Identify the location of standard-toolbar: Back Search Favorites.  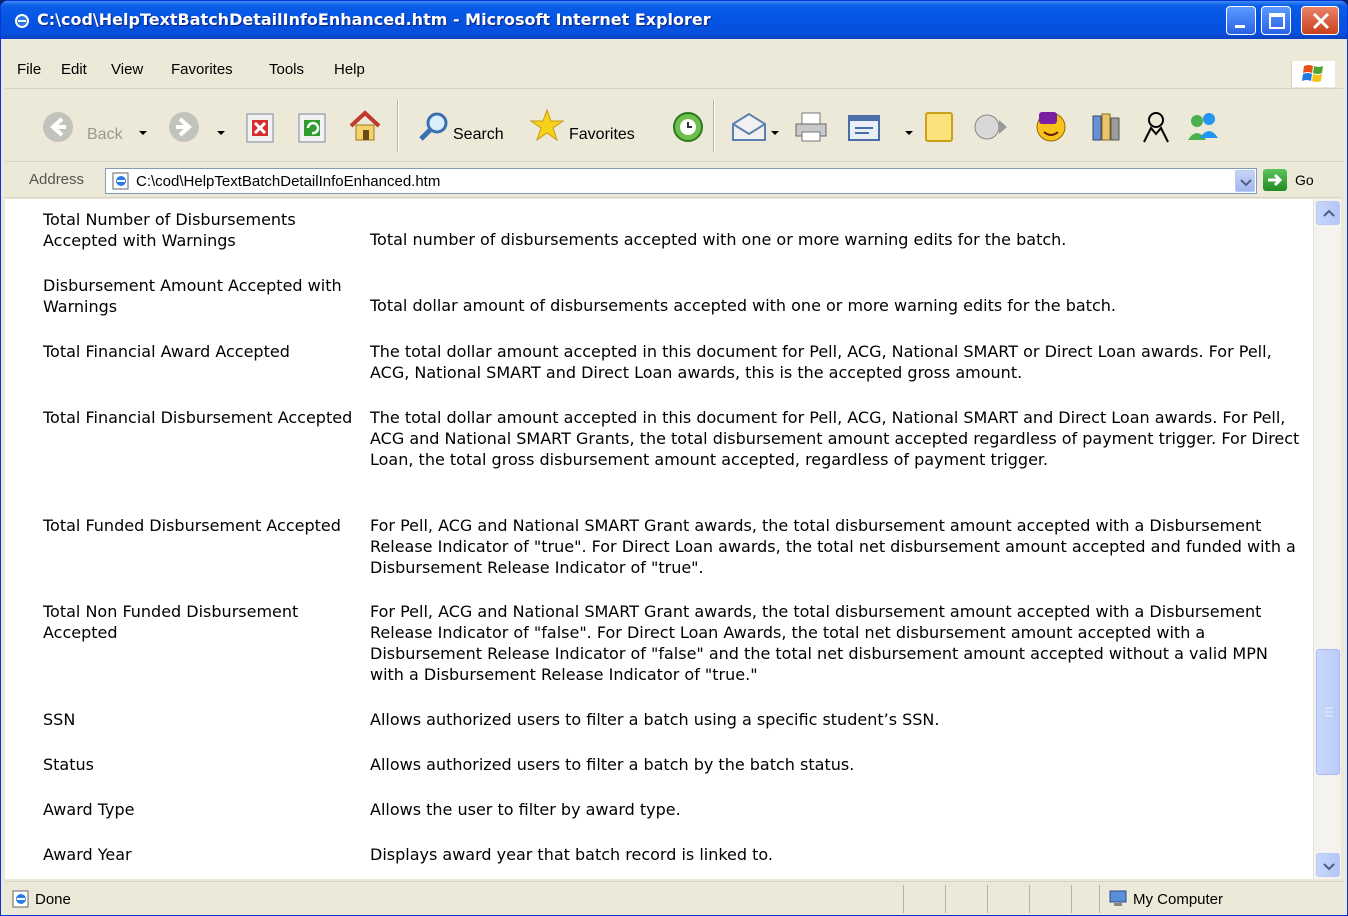
(674, 127).